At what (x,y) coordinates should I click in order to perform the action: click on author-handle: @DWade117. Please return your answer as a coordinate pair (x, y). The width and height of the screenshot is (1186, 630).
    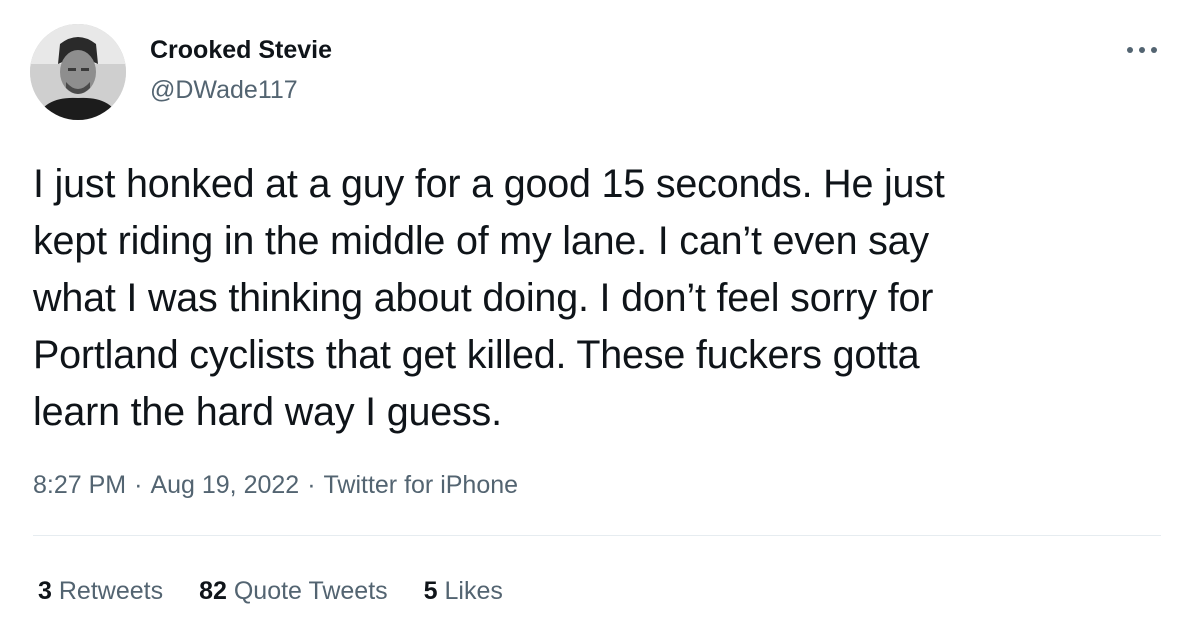
    Looking at the image, I should click on (224, 90).